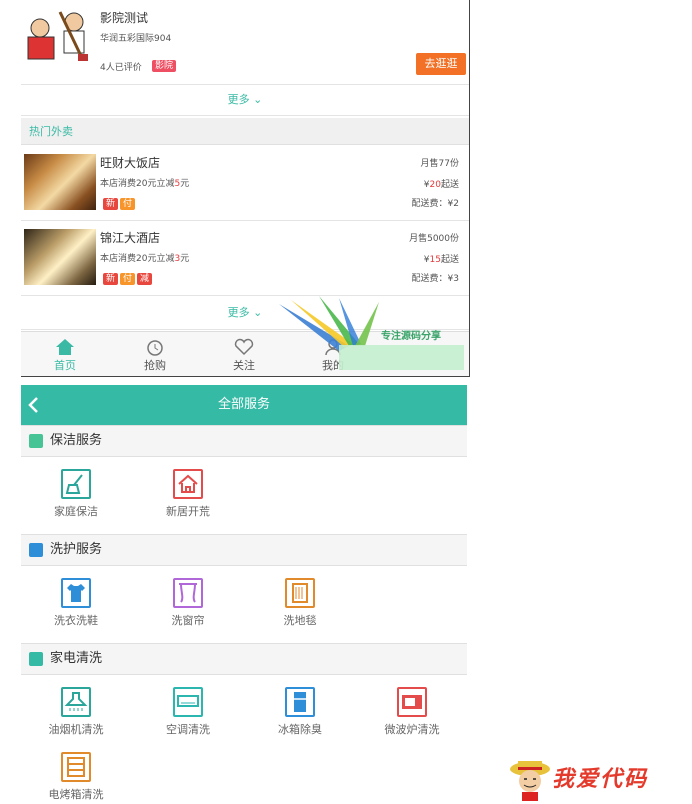 This screenshot has width=692, height=804. Describe the element at coordinates (244, 365) in the screenshot. I see `tab-label: 关注` at that location.